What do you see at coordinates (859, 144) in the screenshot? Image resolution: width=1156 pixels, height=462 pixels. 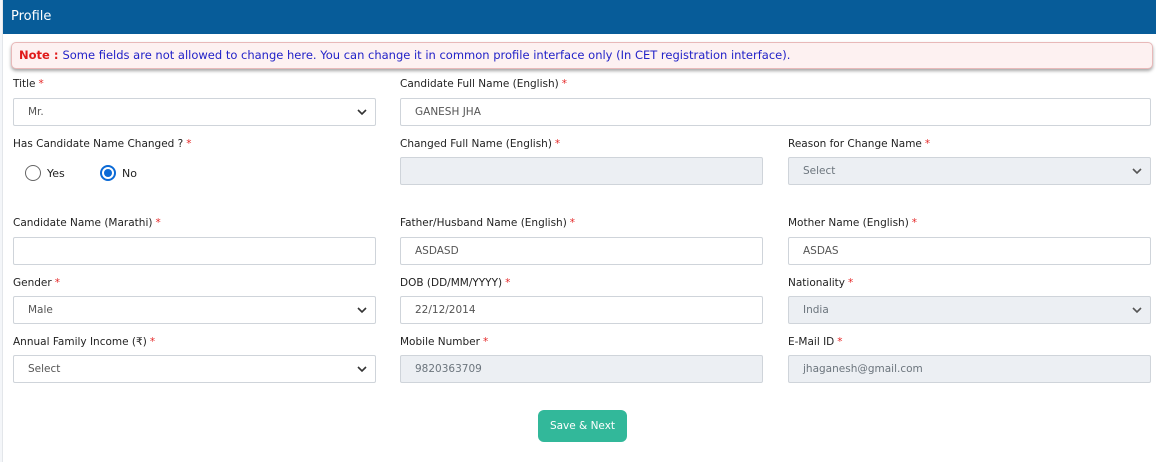 I see `reason-change-label: Reason for Change Name *` at bounding box center [859, 144].